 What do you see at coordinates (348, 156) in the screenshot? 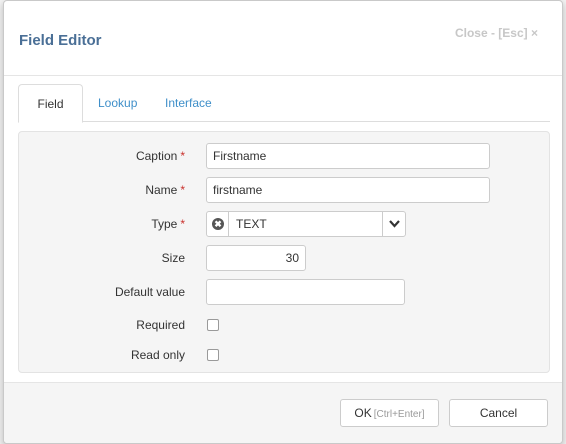
I see `caption-input: Firstname` at bounding box center [348, 156].